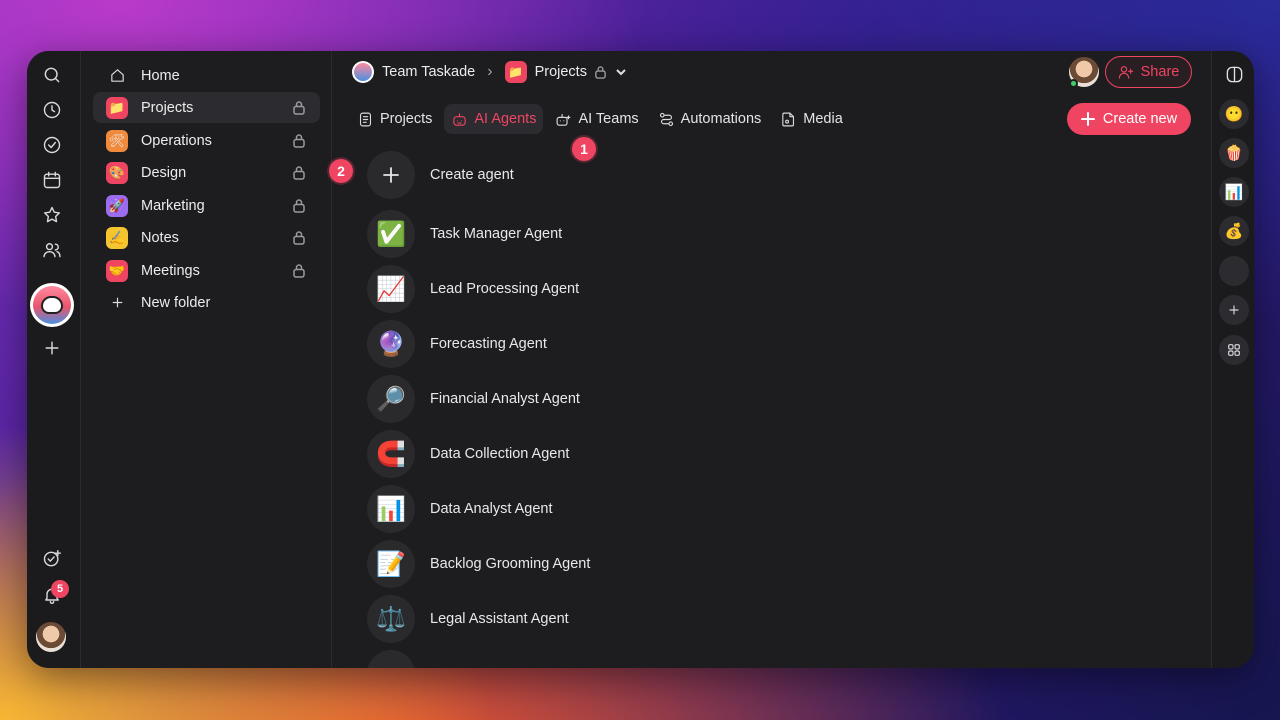 Image resolution: width=1280 pixels, height=720 pixels. What do you see at coordinates (160, 237) in the screenshot?
I see `sidebar-item-label: Notes` at bounding box center [160, 237].